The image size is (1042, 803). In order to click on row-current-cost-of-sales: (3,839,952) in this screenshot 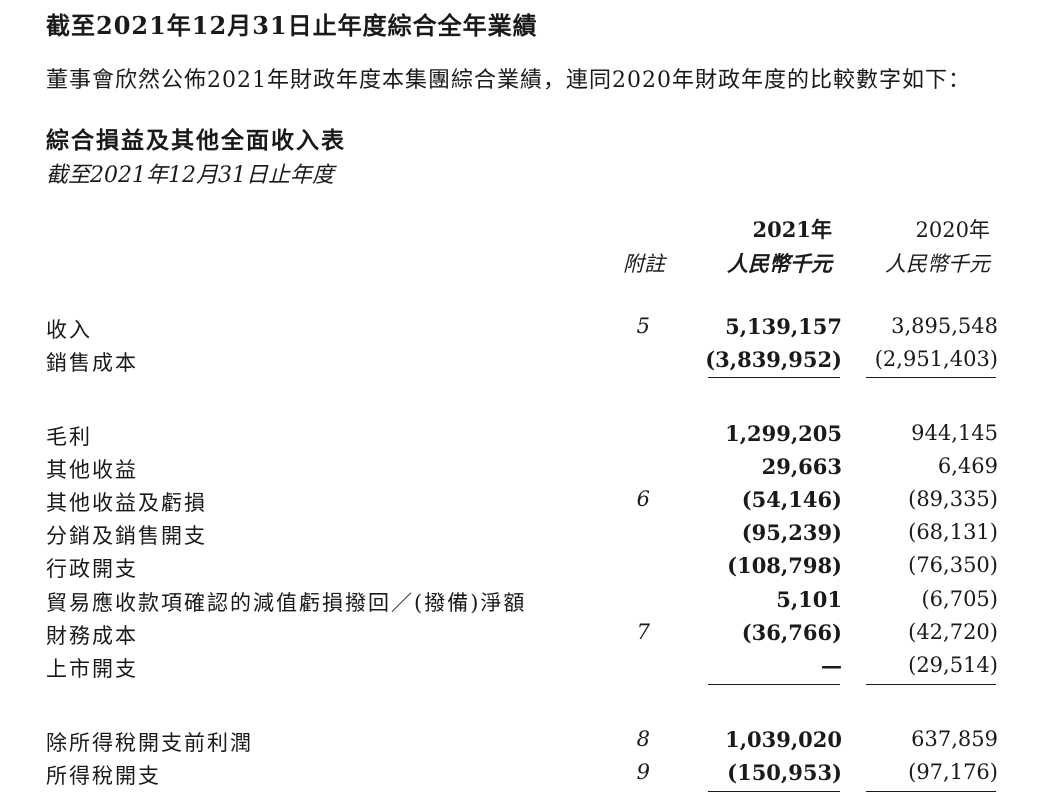, I will do `click(773, 359)`.